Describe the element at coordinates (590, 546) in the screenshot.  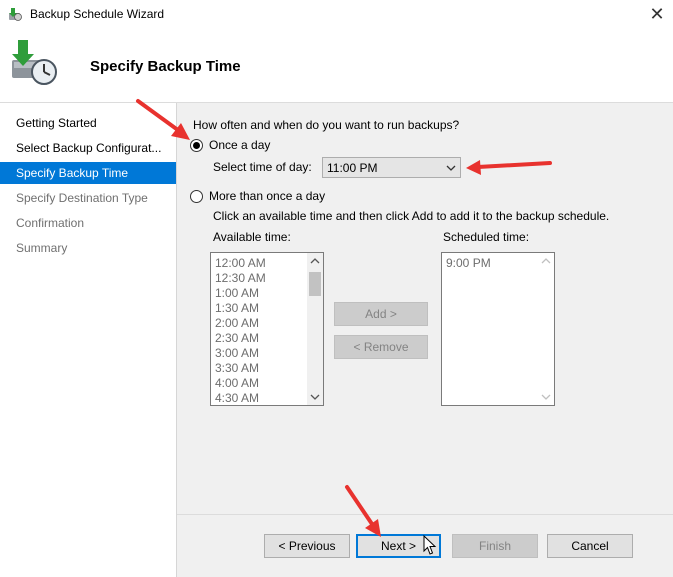
I see `cancel-button: Cancel` at that location.